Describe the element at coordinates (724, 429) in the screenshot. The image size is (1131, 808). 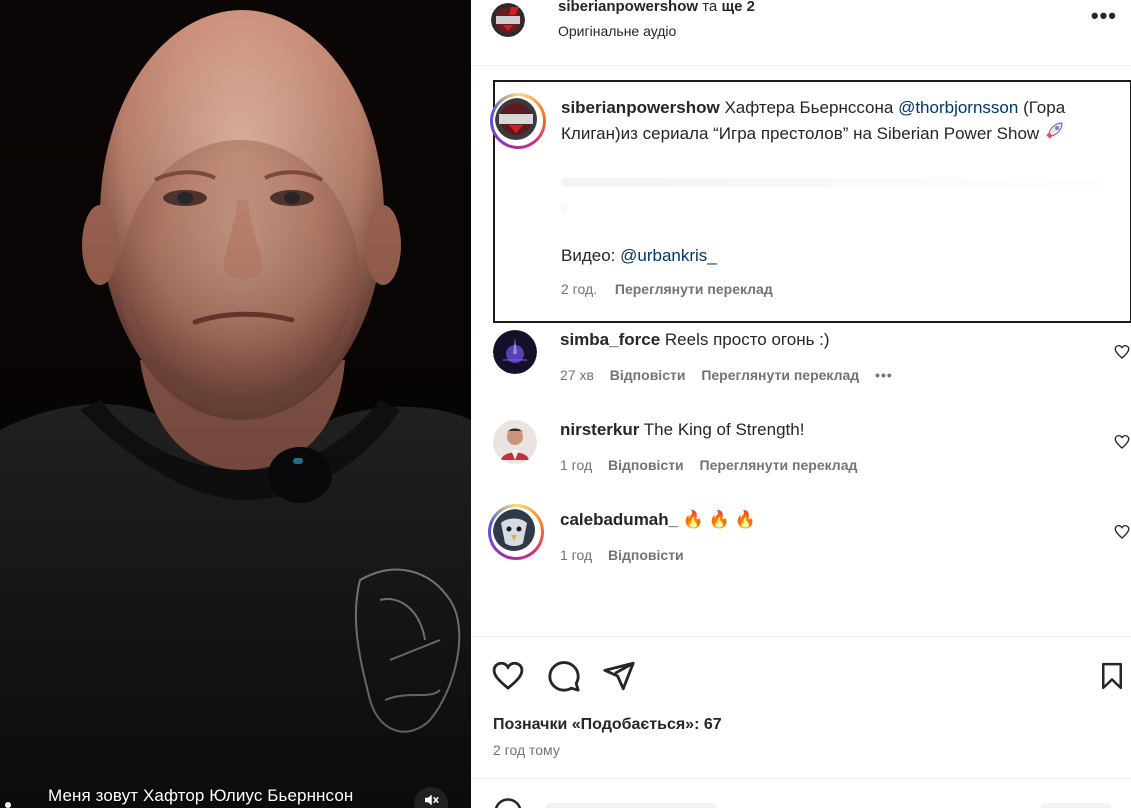
I see `comment-body: The King of Strength!` at that location.